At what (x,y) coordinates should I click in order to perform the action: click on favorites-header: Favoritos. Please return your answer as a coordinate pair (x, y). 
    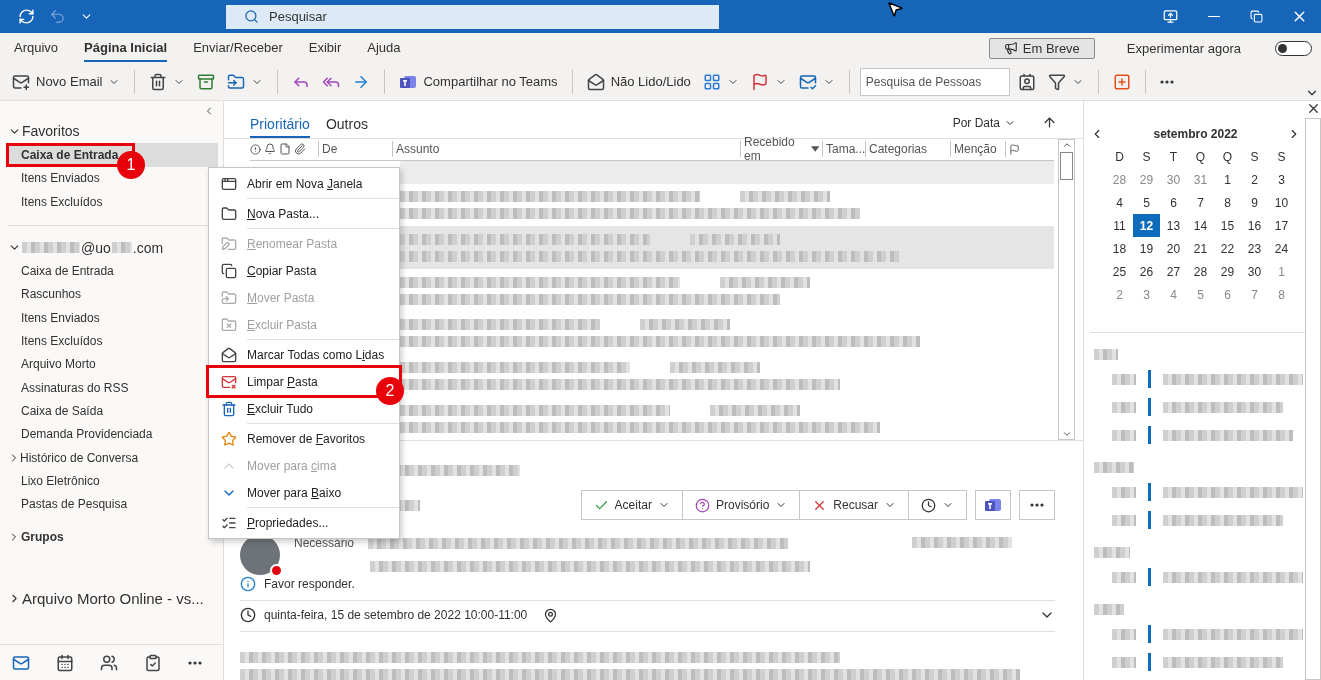
    Looking at the image, I should click on (111, 131).